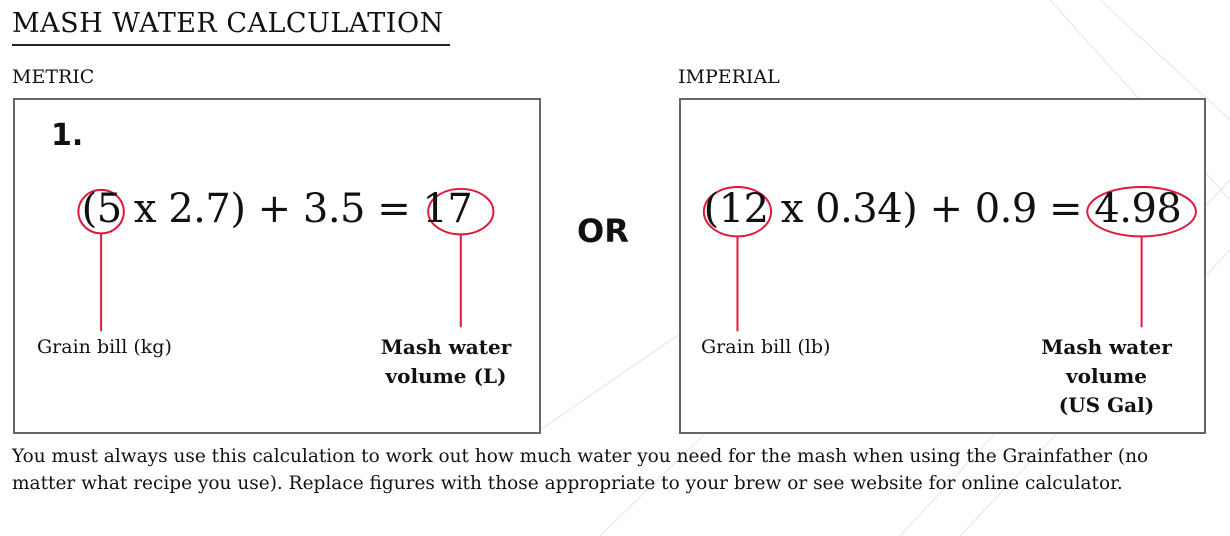  Describe the element at coordinates (766, 347) in the screenshot. I see `imperial-grain-label: Grain bill (lb)` at that location.